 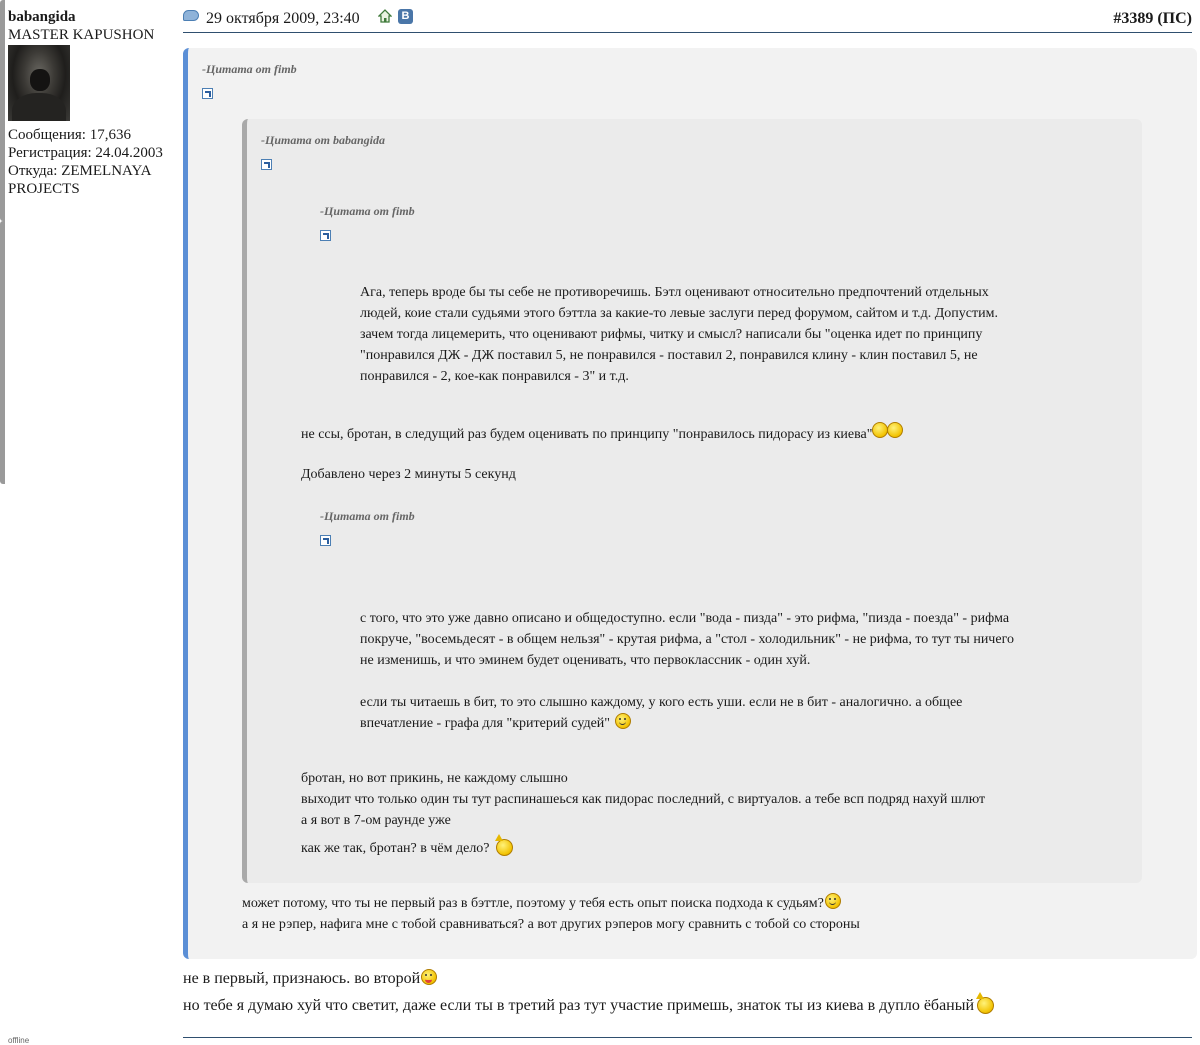 I want to click on quote-text: как же так, бротан? в чём дело?, so click(x=395, y=848).